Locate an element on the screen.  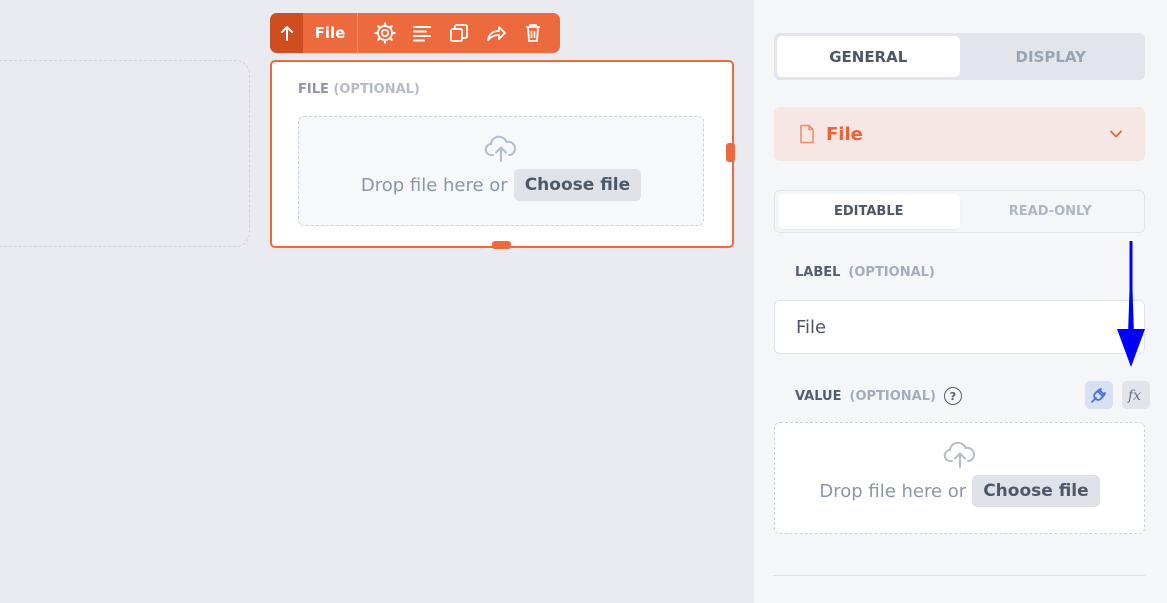
file-dropzone: Drop file here or Choose file is located at coordinates (501, 171).